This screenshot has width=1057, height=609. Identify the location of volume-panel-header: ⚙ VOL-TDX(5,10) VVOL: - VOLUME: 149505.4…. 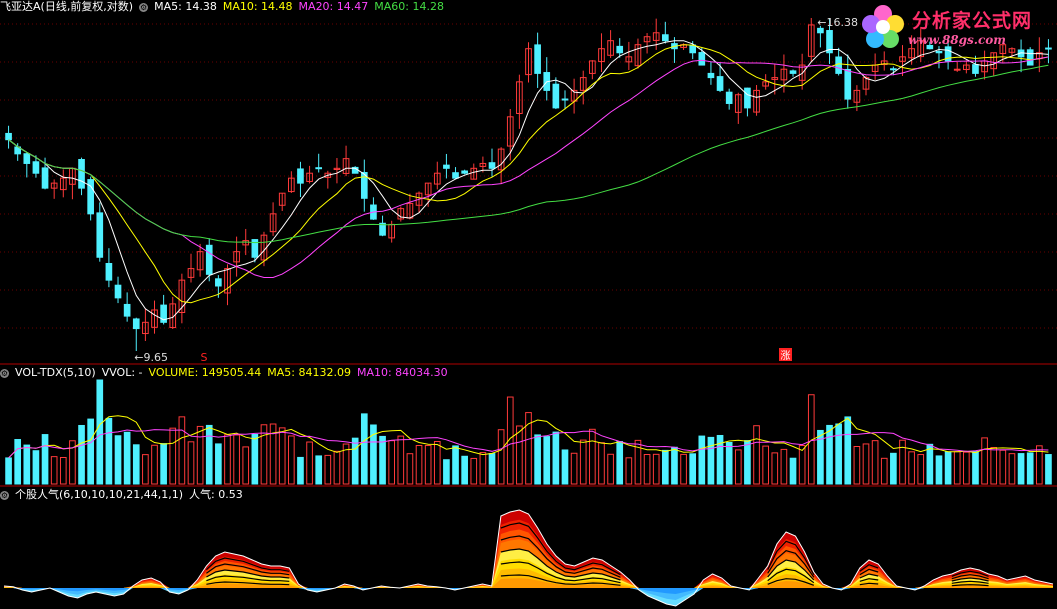
(224, 373).